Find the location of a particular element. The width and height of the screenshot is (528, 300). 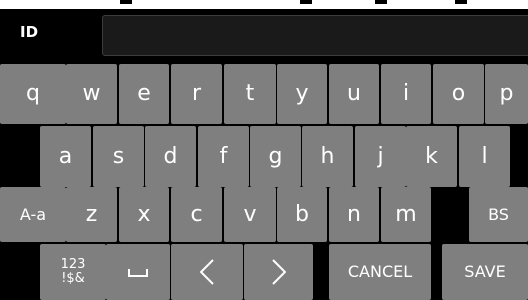

key-f: f is located at coordinates (223, 156).